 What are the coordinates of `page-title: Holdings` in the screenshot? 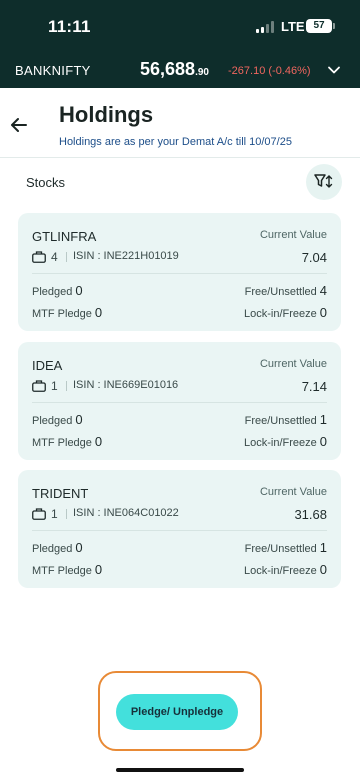 It's located at (106, 114).